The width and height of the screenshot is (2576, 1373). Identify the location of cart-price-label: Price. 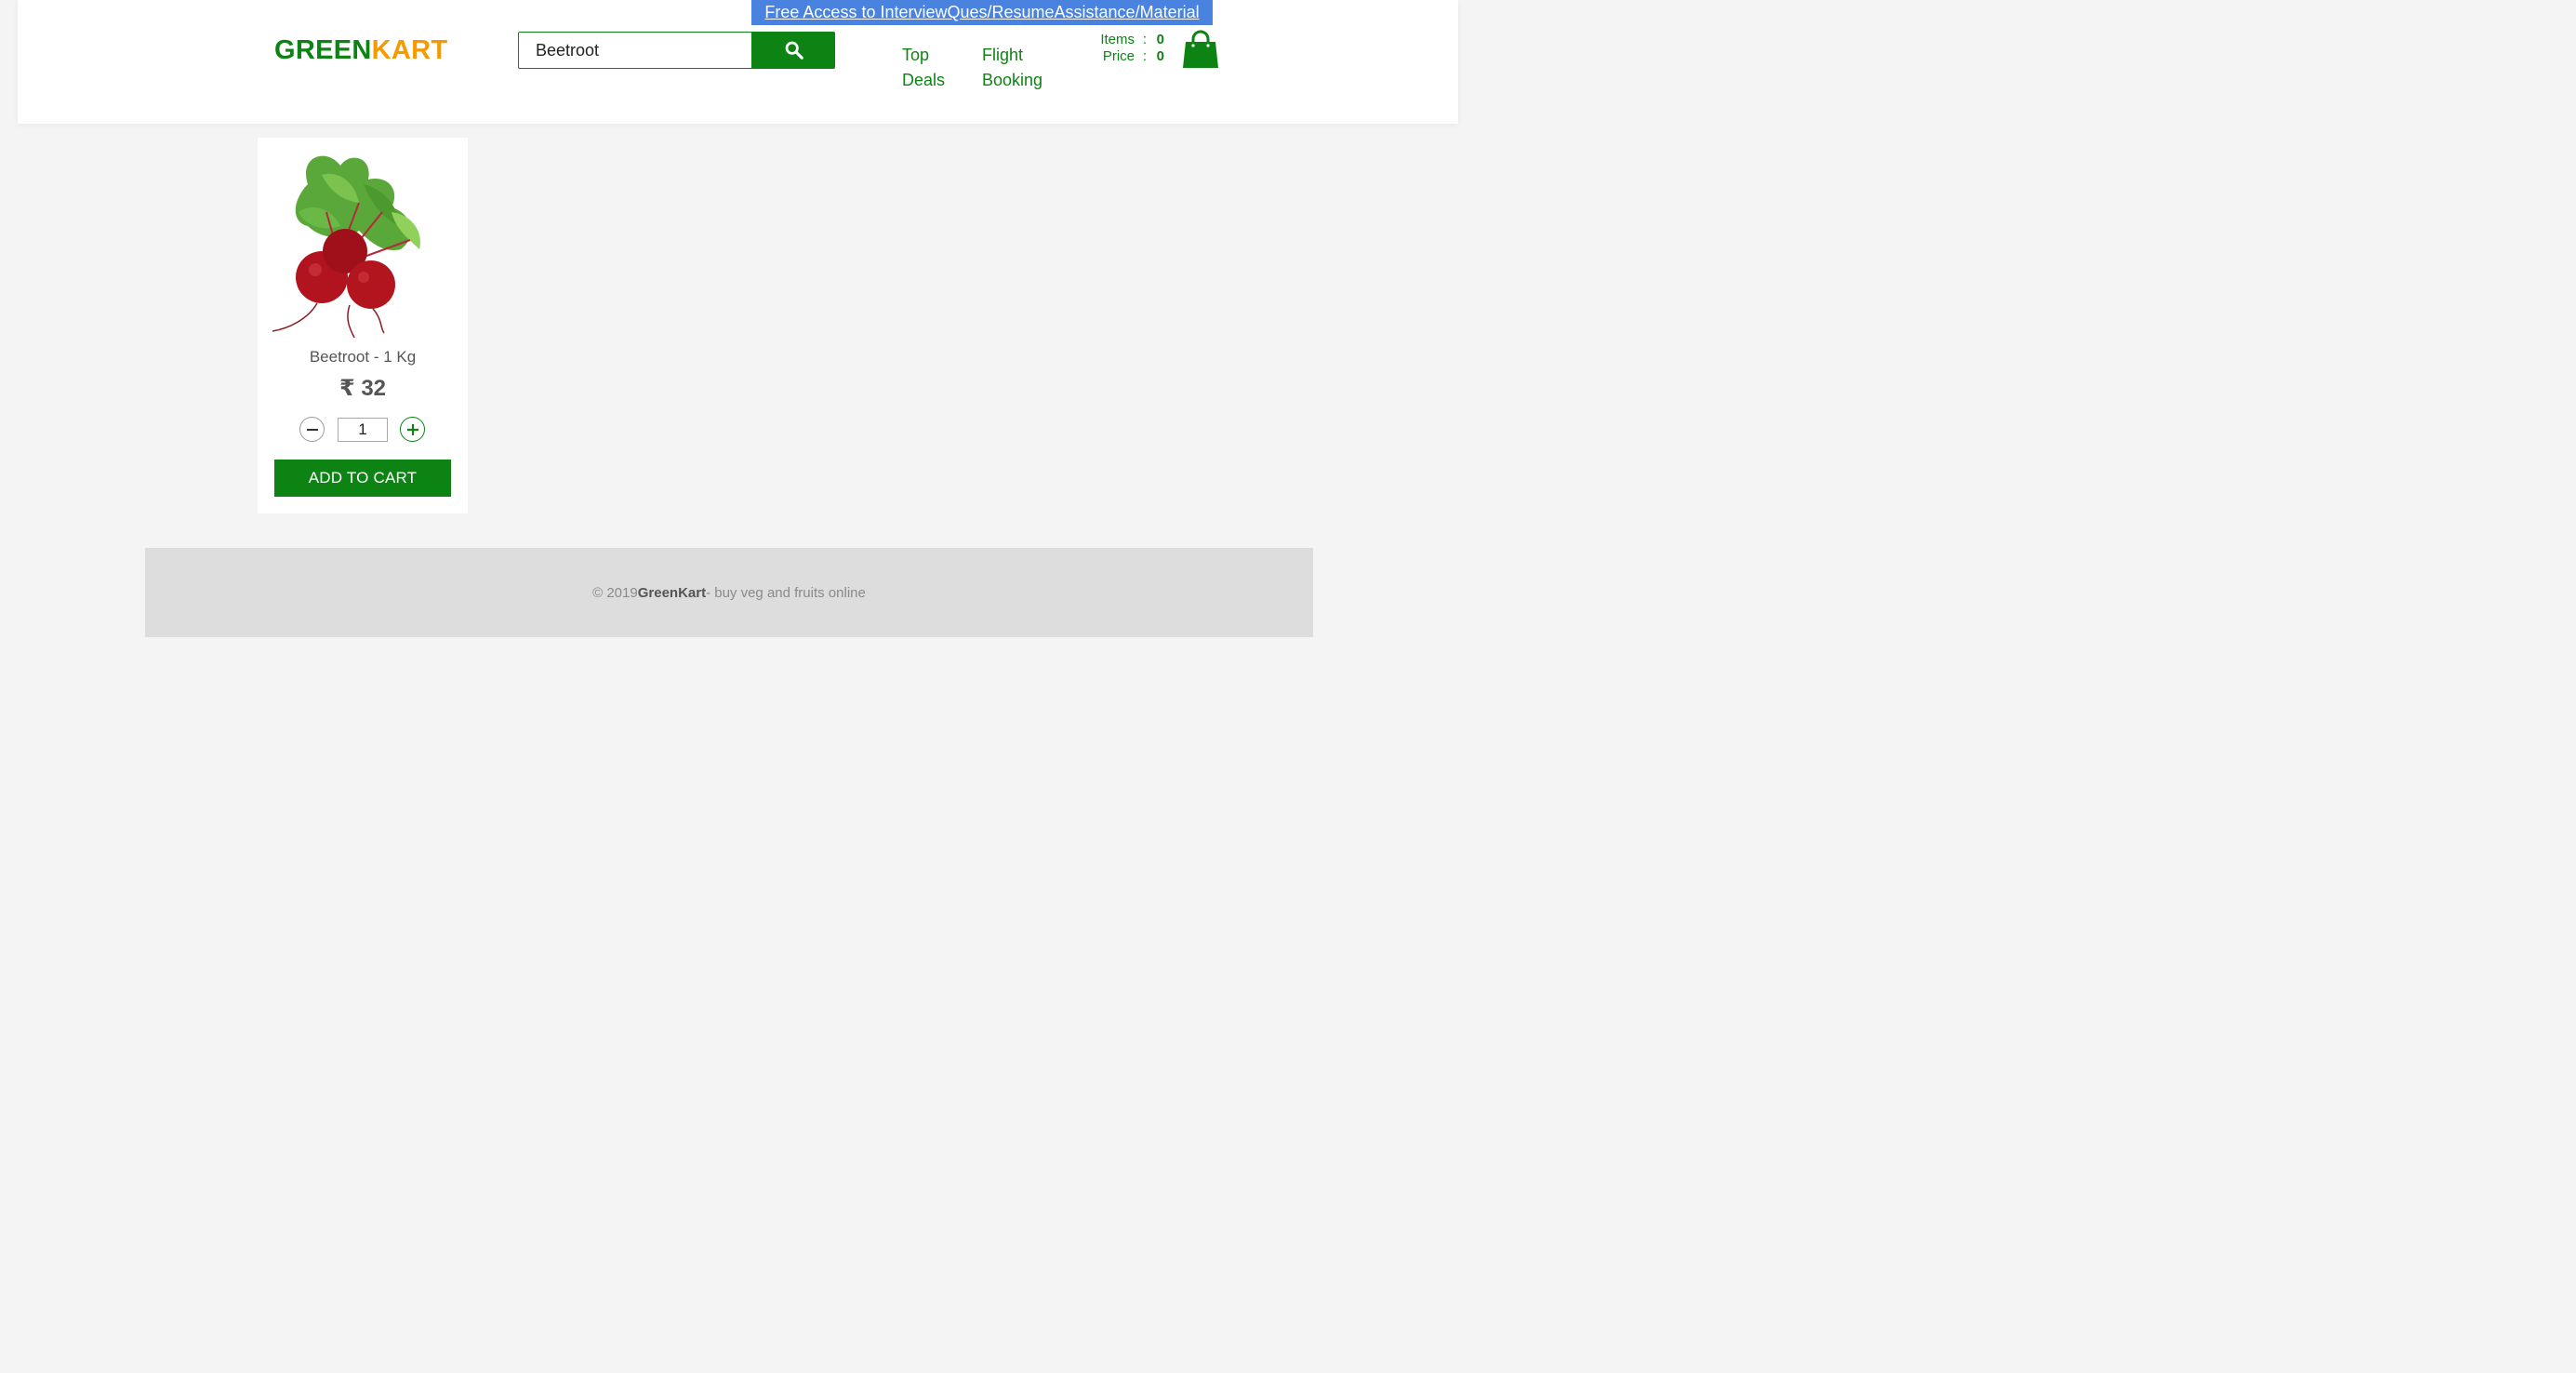
(1118, 56).